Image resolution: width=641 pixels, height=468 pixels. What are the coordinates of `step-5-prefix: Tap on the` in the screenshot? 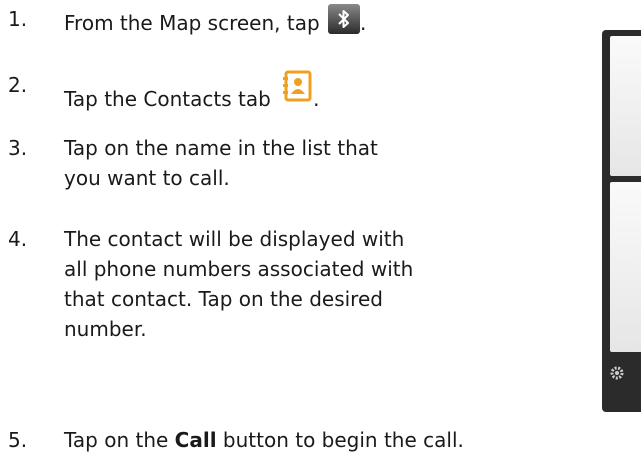 It's located at (119, 440).